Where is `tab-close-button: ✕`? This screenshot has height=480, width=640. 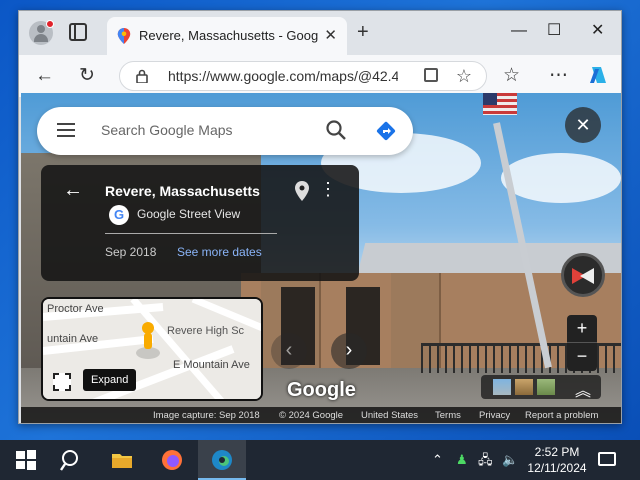
tab-close-button: ✕ is located at coordinates (330, 35).